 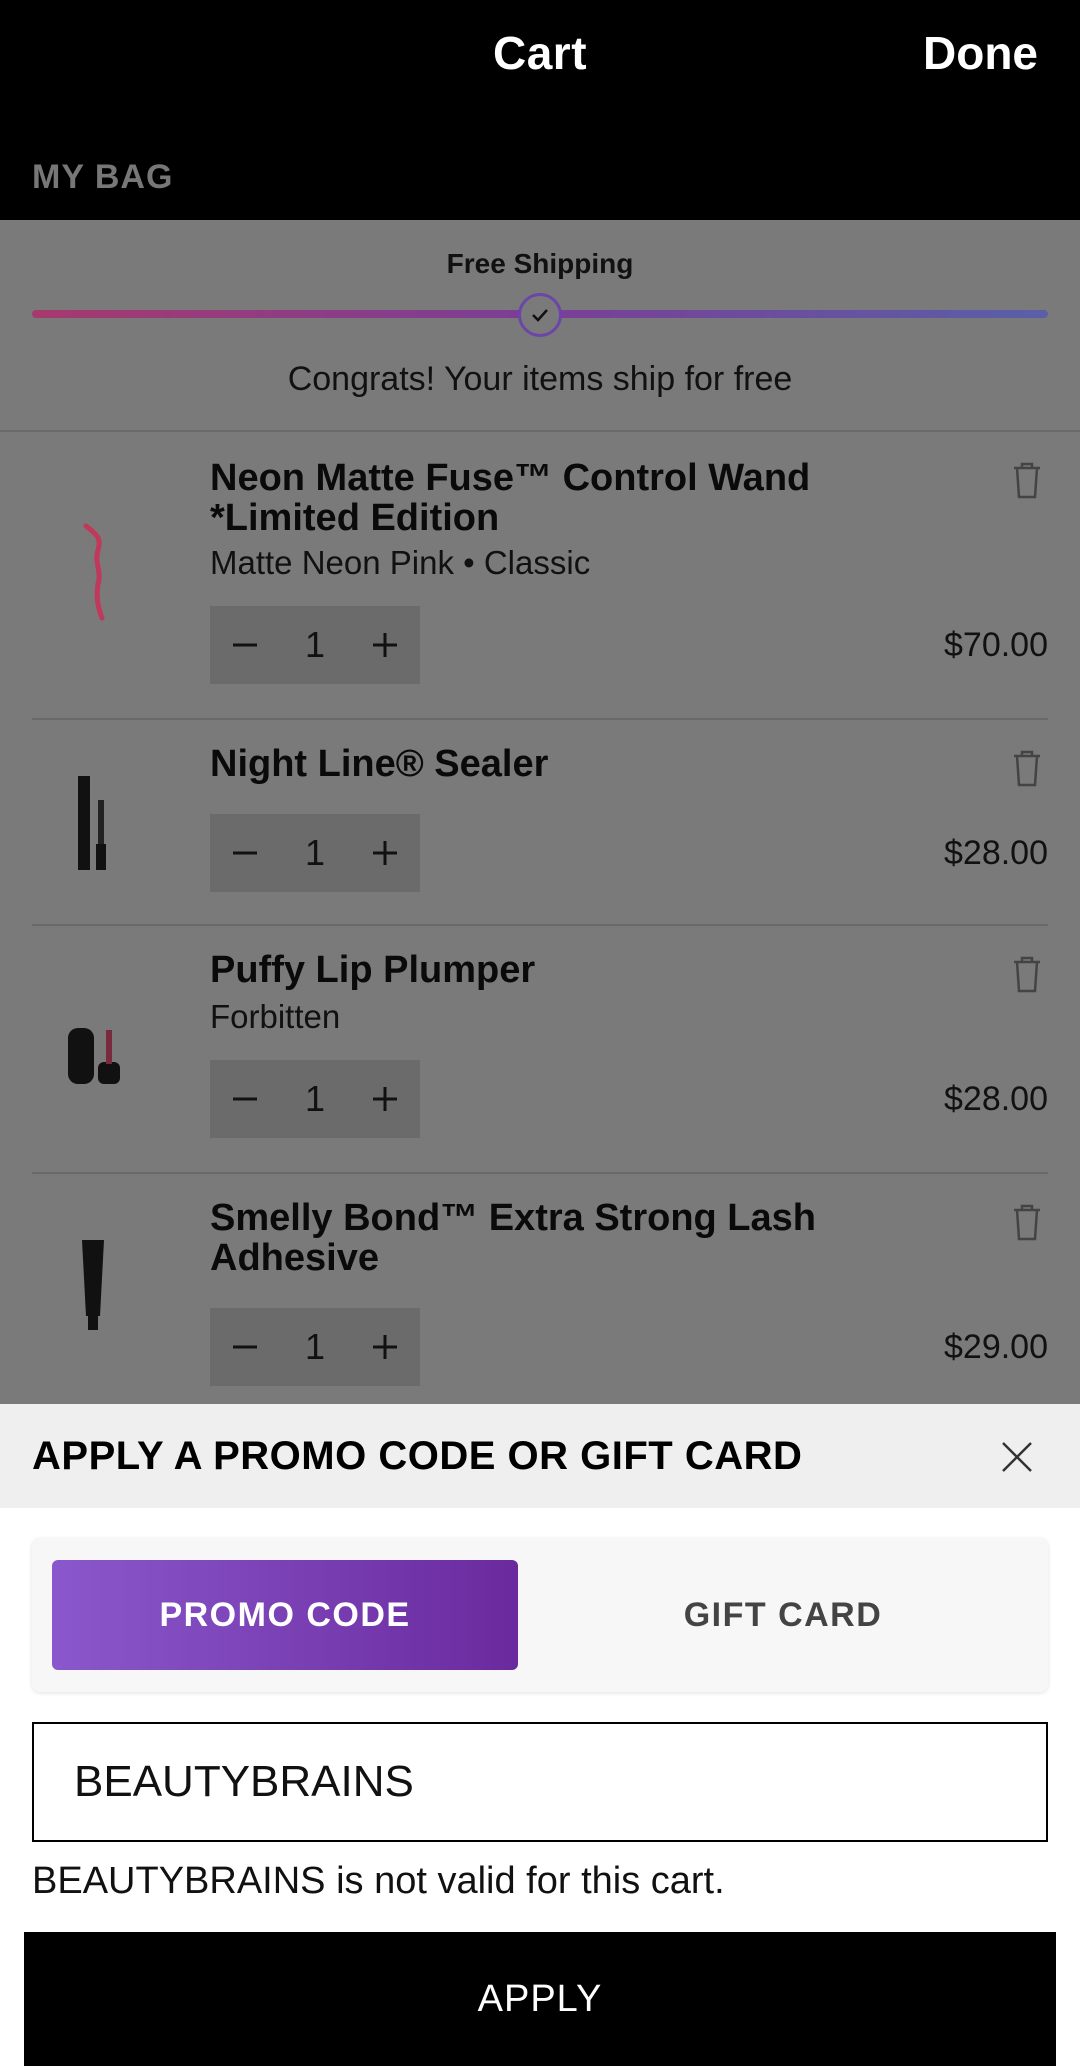 I want to click on product-name-line2: Adhesive, so click(x=294, y=1258).